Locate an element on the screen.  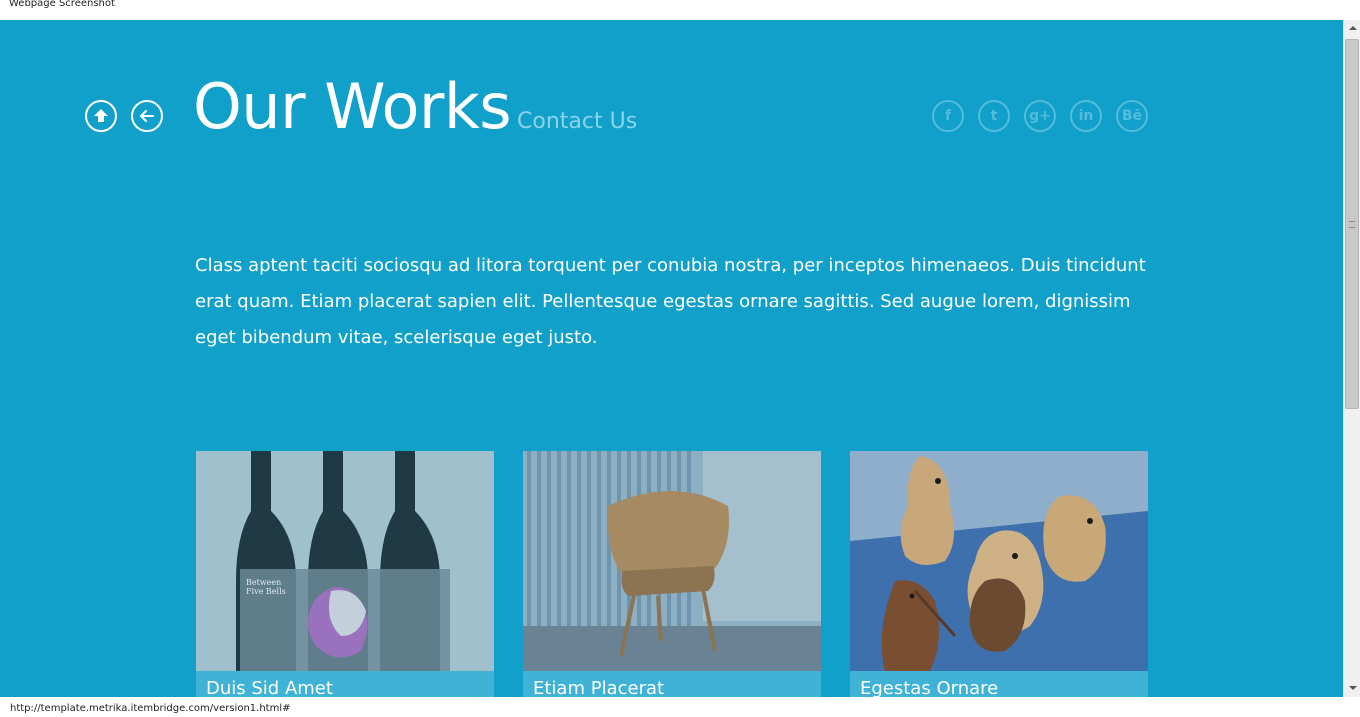
work-card: Egestas Ornare is located at coordinates (999, 574).